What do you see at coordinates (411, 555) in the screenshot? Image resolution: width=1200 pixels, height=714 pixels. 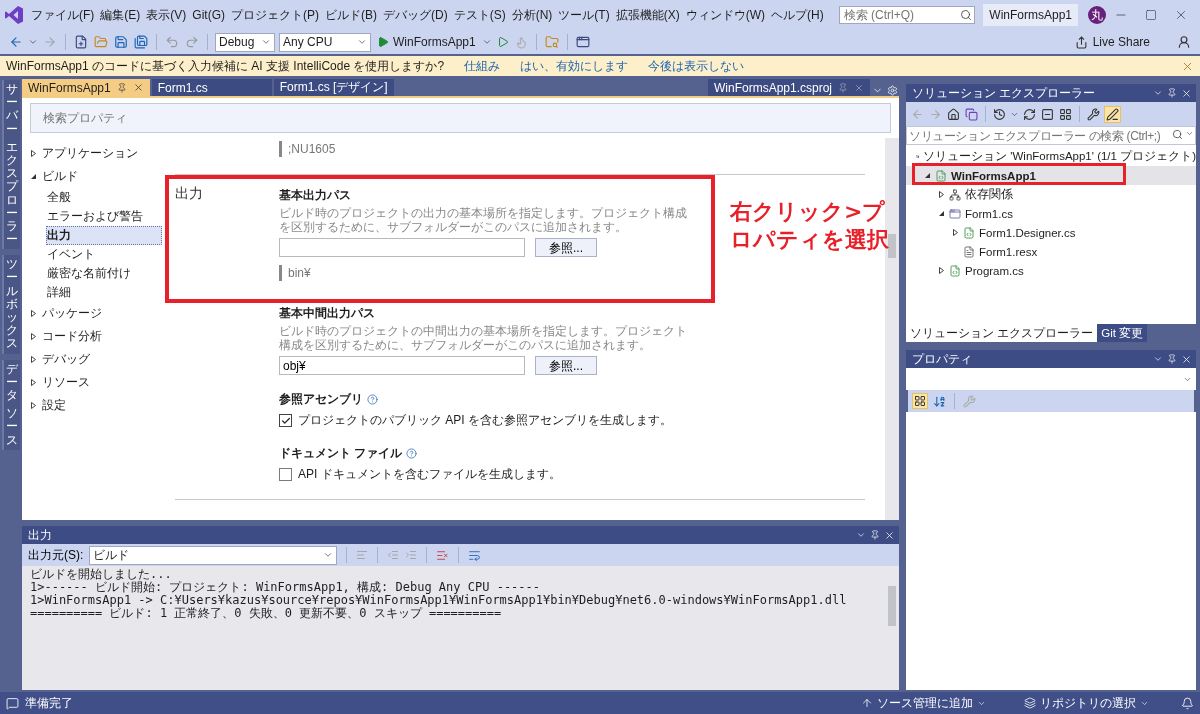 I see `indent-icon` at bounding box center [411, 555].